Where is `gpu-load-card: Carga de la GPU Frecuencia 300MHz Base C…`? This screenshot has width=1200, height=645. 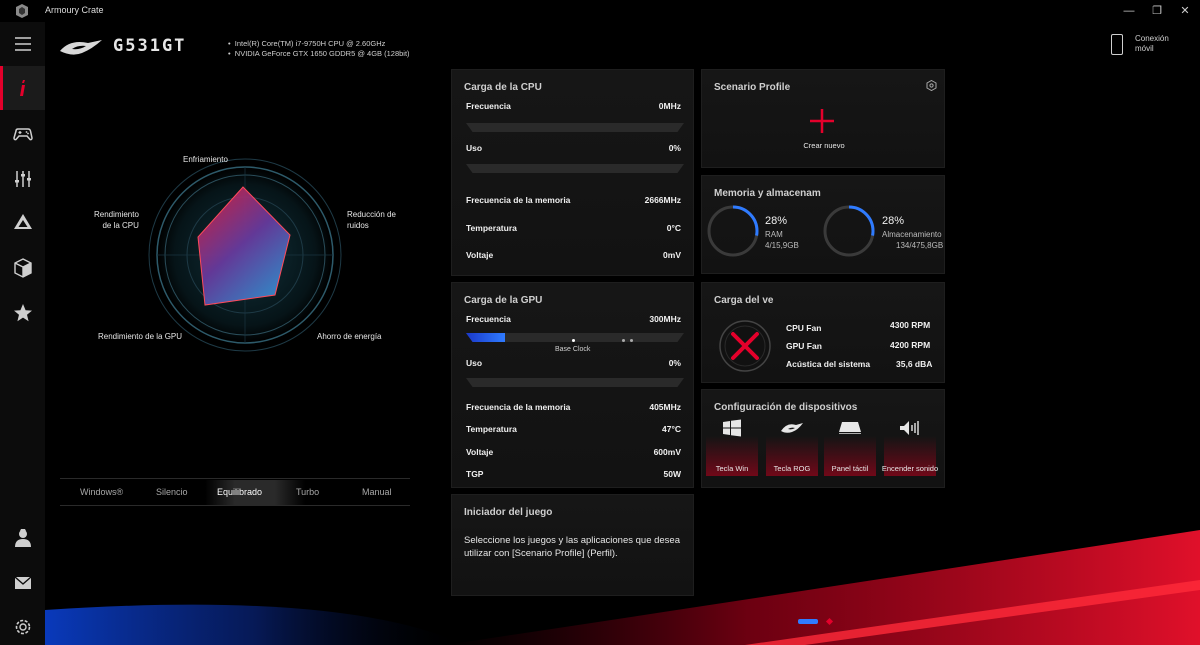 gpu-load-card: Carga de la GPU Frecuencia 300MHz Base C… is located at coordinates (572, 385).